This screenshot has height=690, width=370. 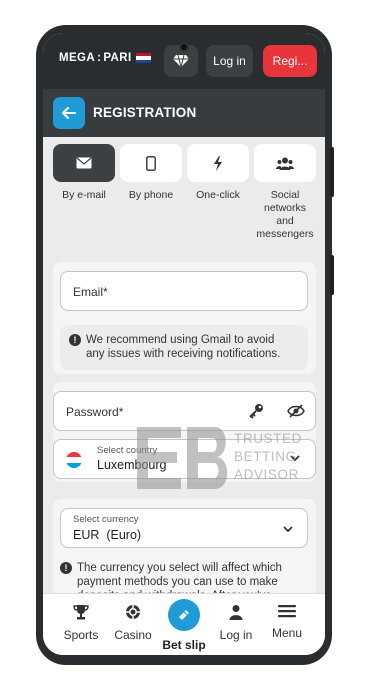 I want to click on tab-label: Social networks and messengers, so click(x=285, y=215).